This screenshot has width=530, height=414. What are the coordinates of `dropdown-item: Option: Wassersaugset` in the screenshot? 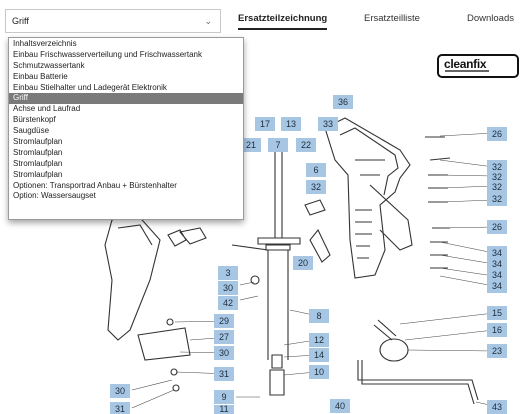 It's located at (126, 196).